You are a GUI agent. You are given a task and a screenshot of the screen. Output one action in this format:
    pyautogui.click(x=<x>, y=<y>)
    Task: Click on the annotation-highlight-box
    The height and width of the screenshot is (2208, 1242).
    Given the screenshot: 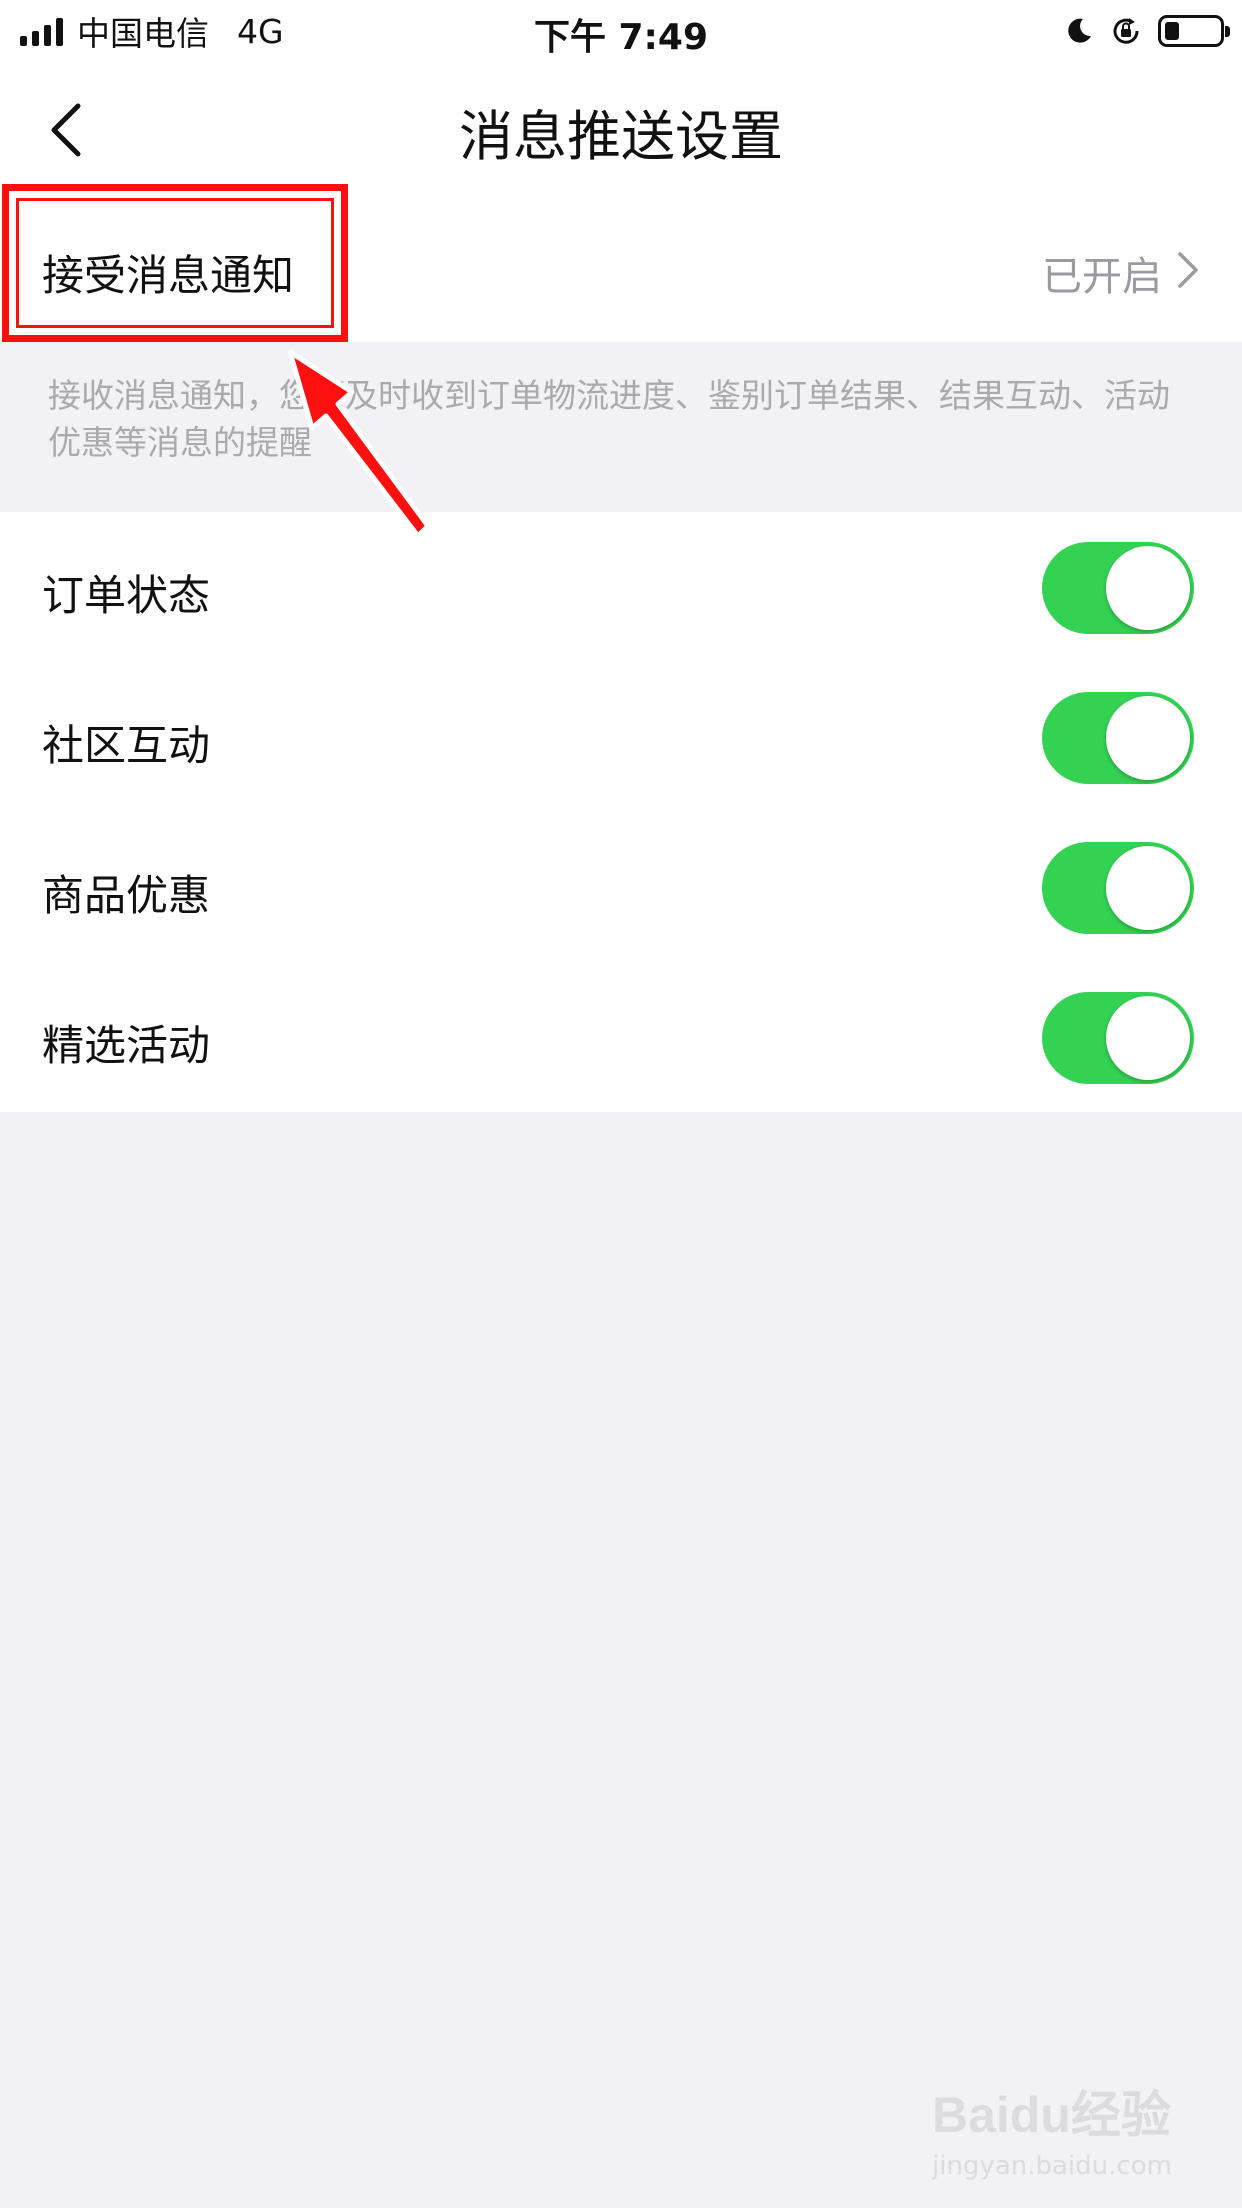 What is the action you would take?
    pyautogui.click(x=175, y=263)
    